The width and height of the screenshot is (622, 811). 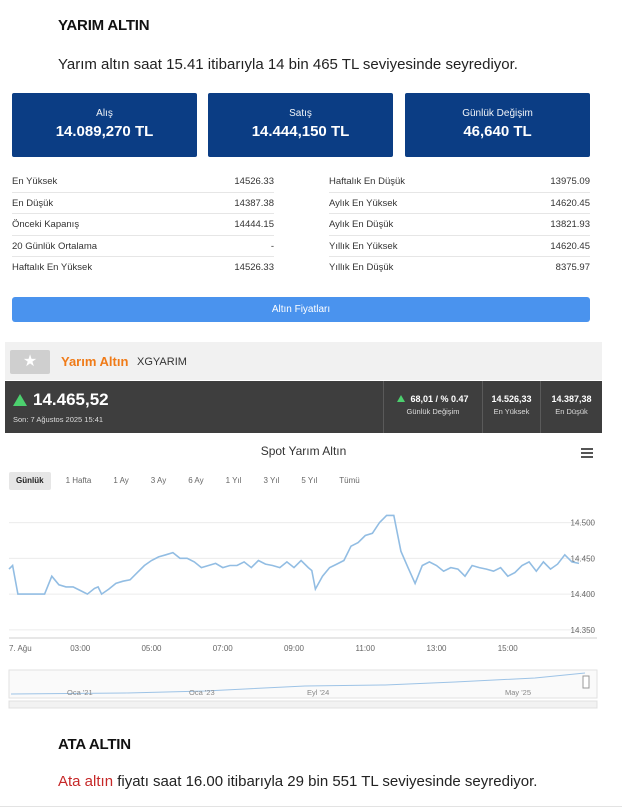 I want to click on navigator-label: Oca '21, so click(x=80, y=692).